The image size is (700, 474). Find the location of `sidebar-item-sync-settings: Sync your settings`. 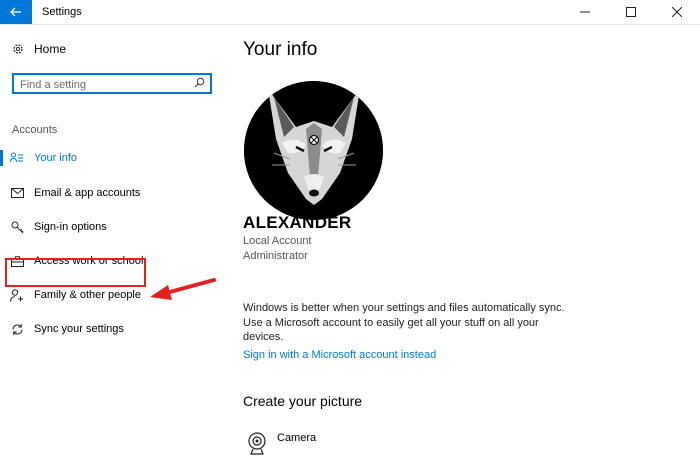

sidebar-item-sync-settings: Sync your settings is located at coordinates (110, 329).